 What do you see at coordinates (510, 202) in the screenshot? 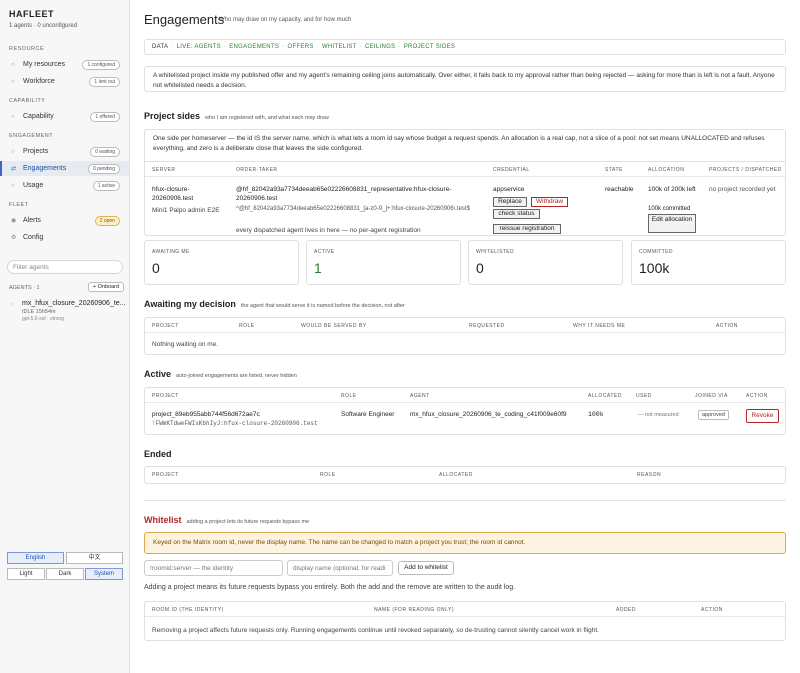
I see `replace-button: Replace` at bounding box center [510, 202].